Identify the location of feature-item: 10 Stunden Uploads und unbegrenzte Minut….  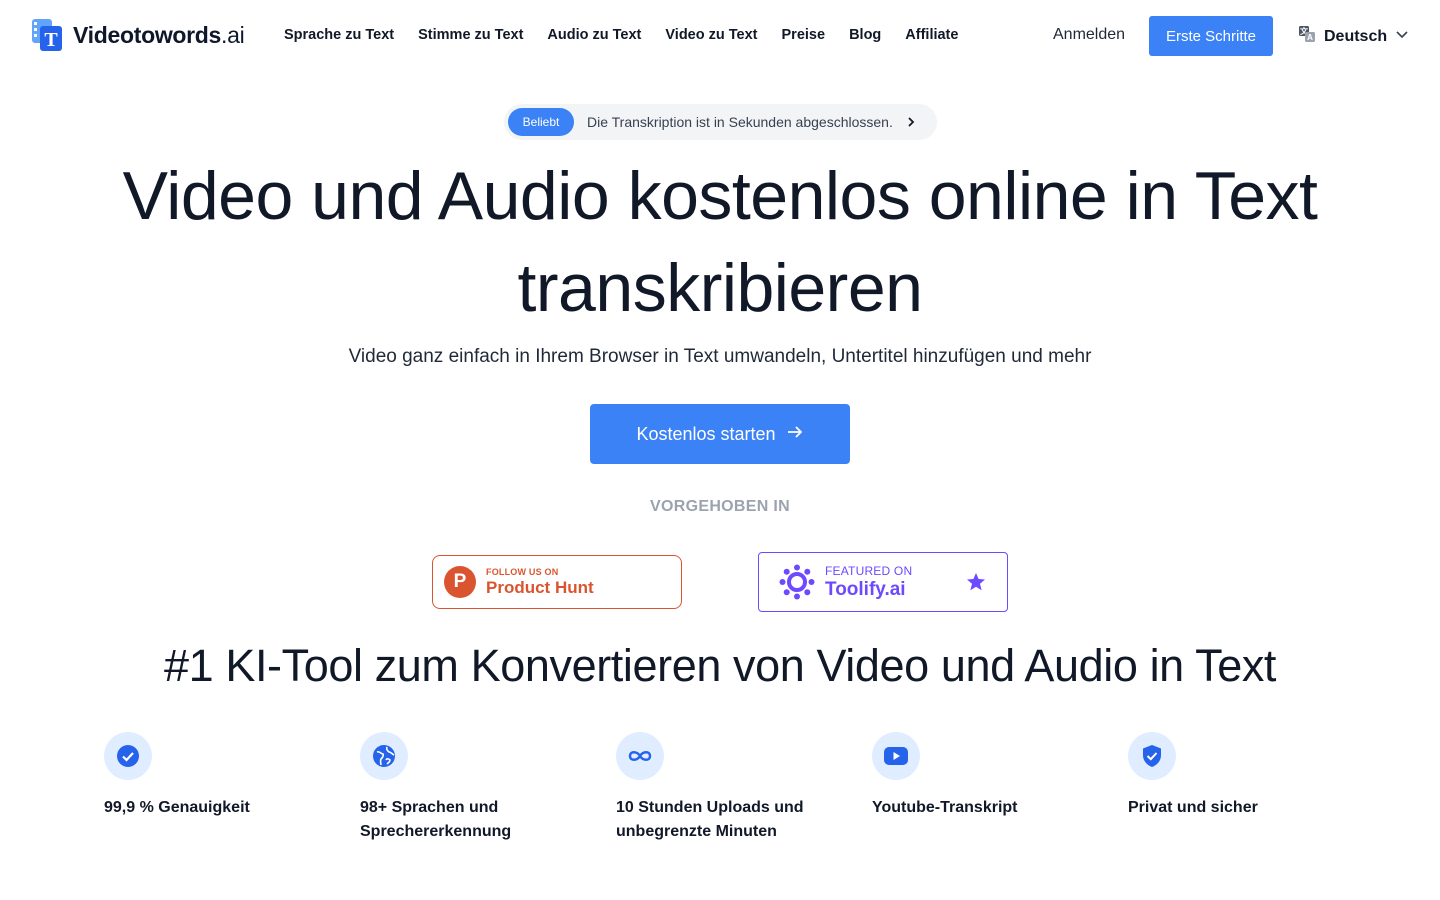
(726, 788).